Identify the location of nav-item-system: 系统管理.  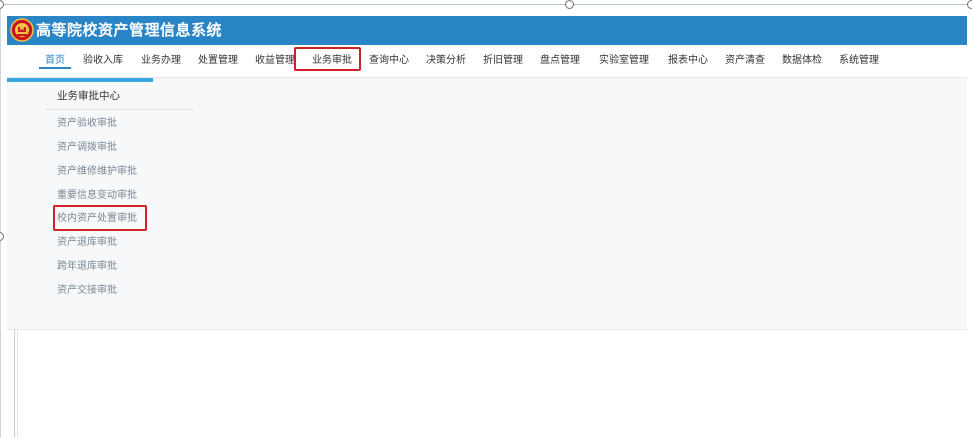
(859, 61).